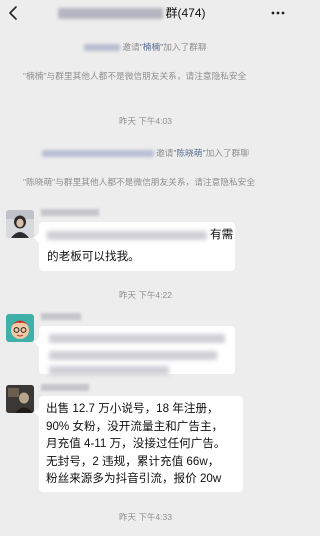  I want to click on timestamp-1: 昨天 下午4:03, so click(145, 121).